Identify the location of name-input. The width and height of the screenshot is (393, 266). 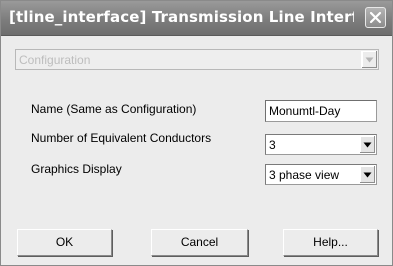
(321, 111).